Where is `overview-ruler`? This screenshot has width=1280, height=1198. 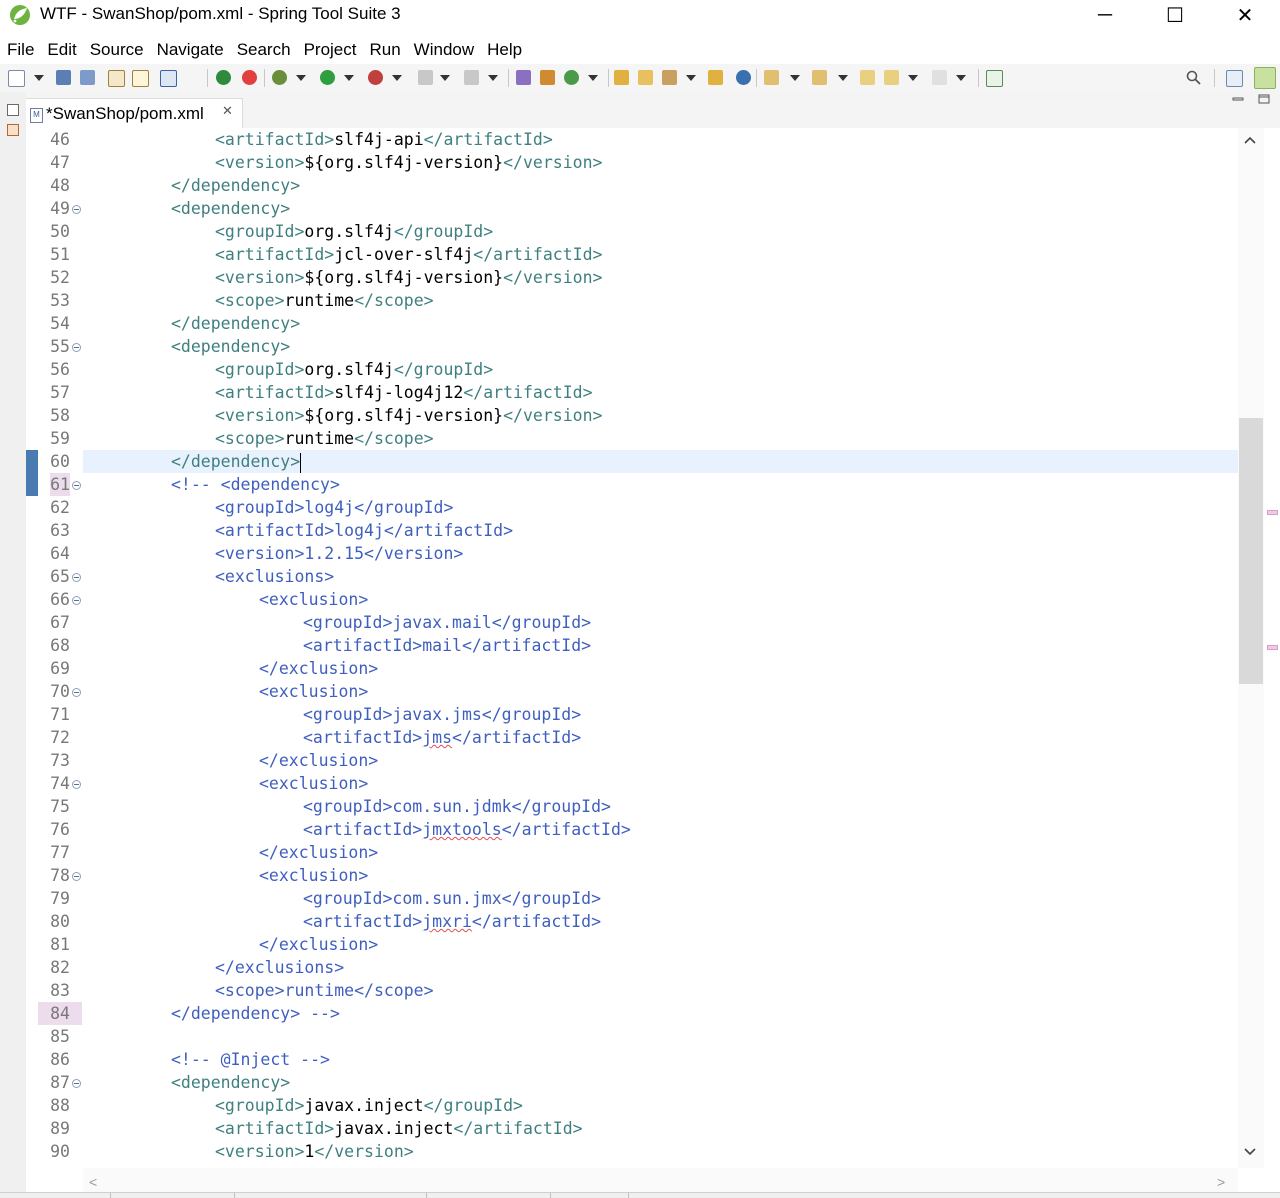
overview-ruler is located at coordinates (1272, 648).